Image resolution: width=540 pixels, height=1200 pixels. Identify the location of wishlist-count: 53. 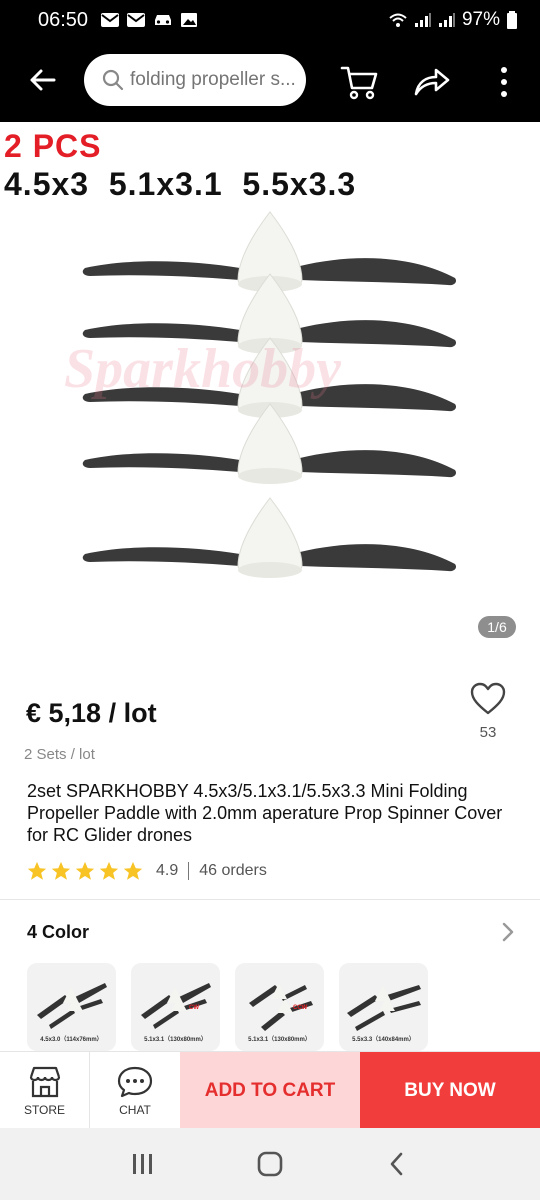
(488, 732).